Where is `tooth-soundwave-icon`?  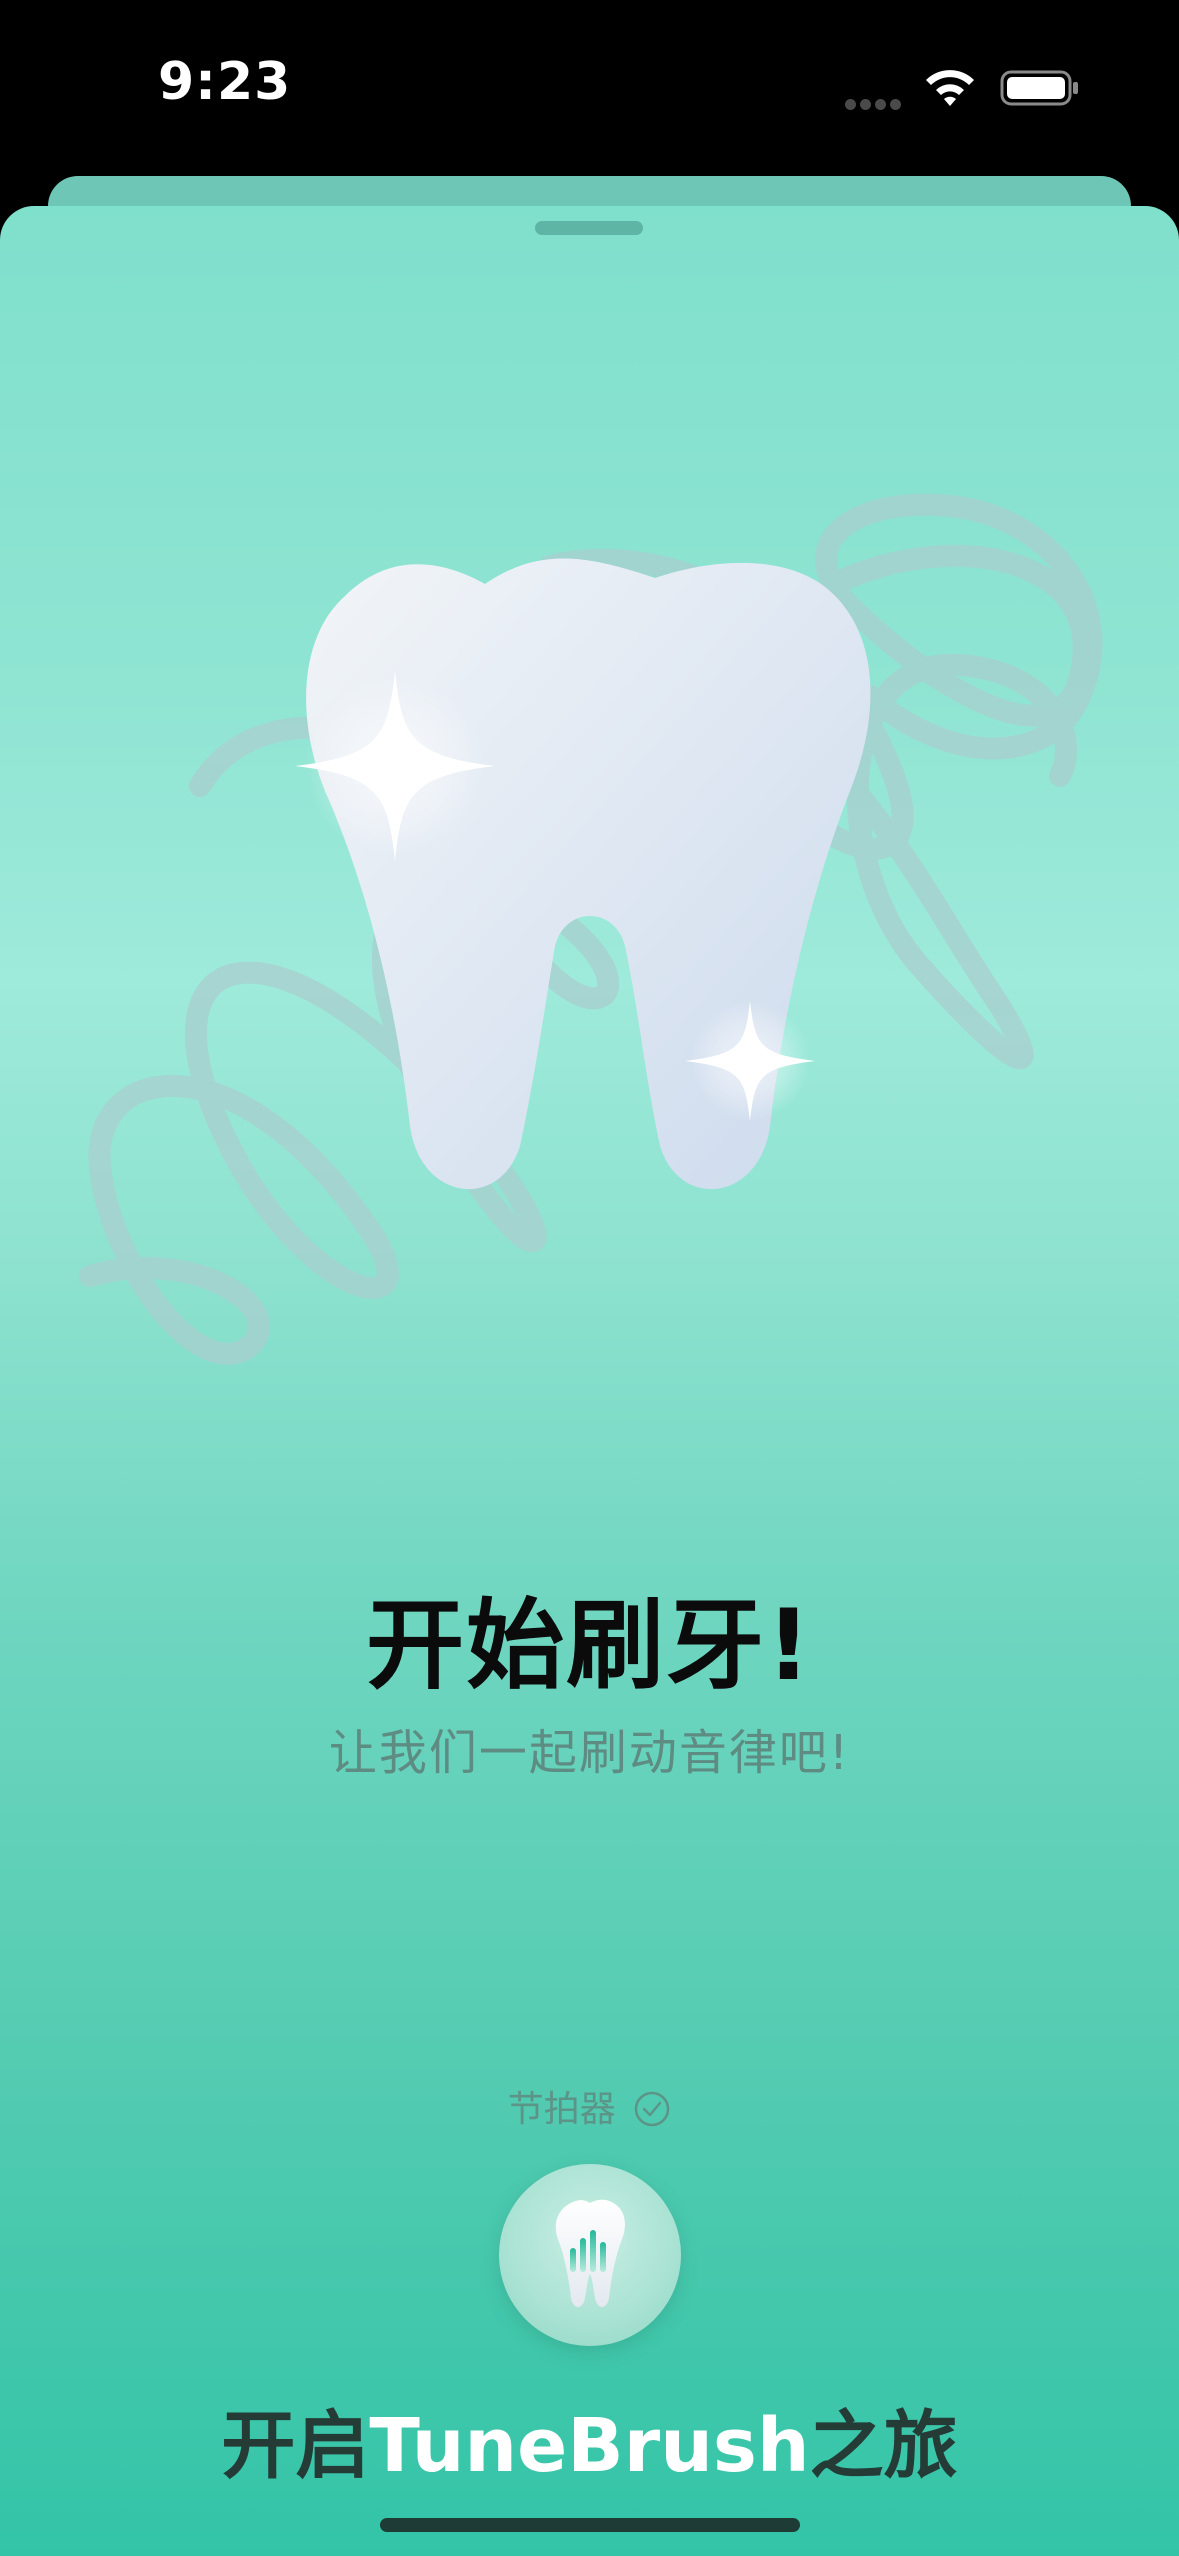
tooth-soundwave-icon is located at coordinates (590, 2253).